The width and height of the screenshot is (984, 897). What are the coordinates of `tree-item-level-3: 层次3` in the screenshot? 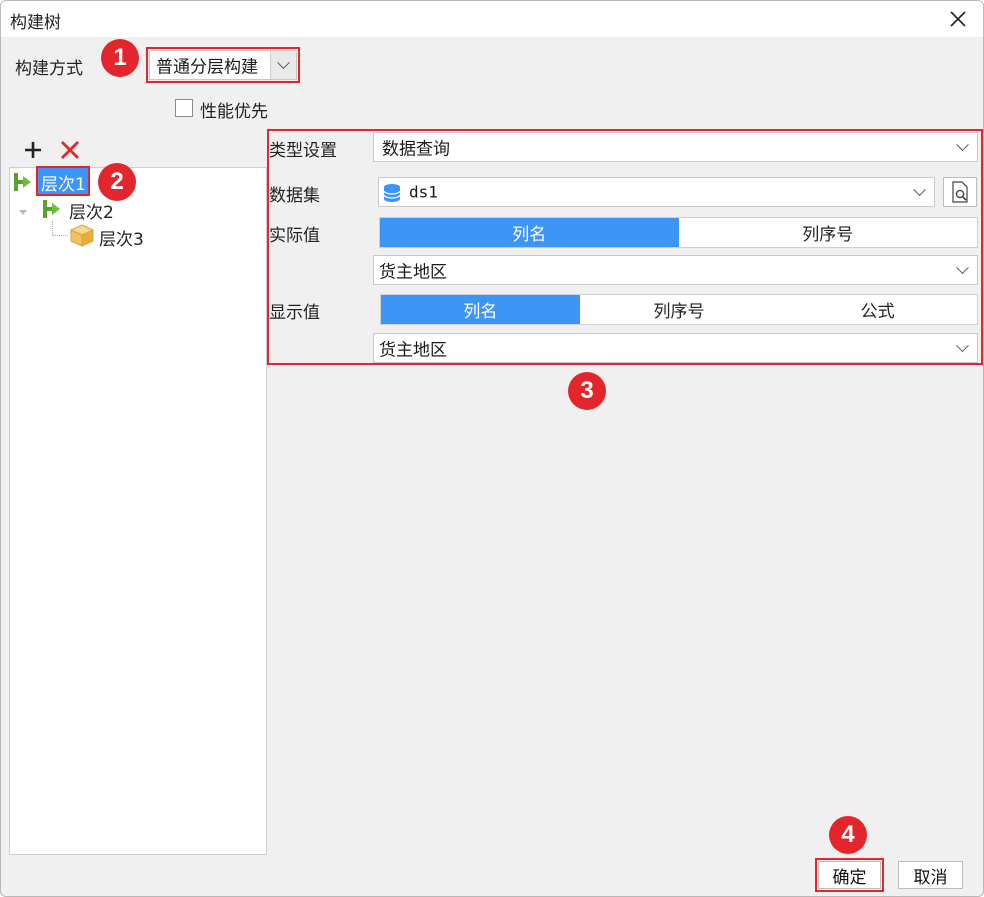 It's located at (121, 237).